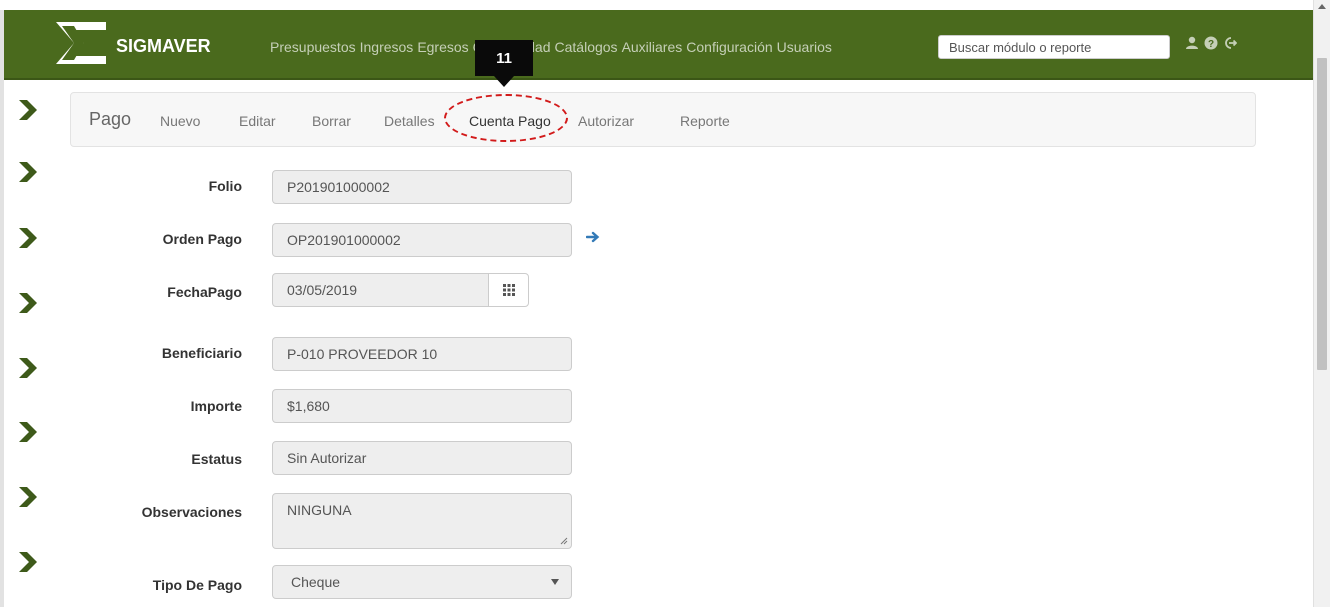 Image resolution: width=1330 pixels, height=607 pixels. I want to click on help-icon: ?, so click(1211, 43).